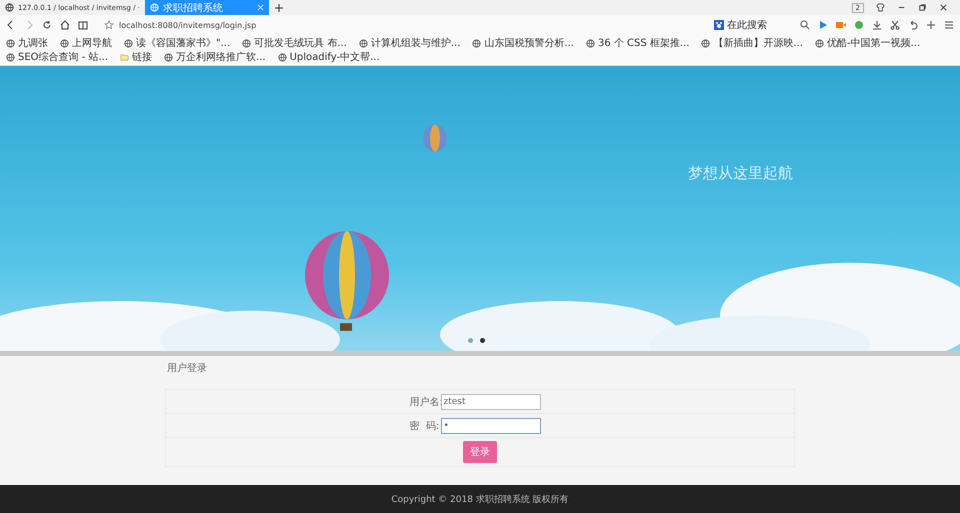 This screenshot has height=513, width=960. What do you see at coordinates (841, 25) in the screenshot?
I see `video-camera-icon` at bounding box center [841, 25].